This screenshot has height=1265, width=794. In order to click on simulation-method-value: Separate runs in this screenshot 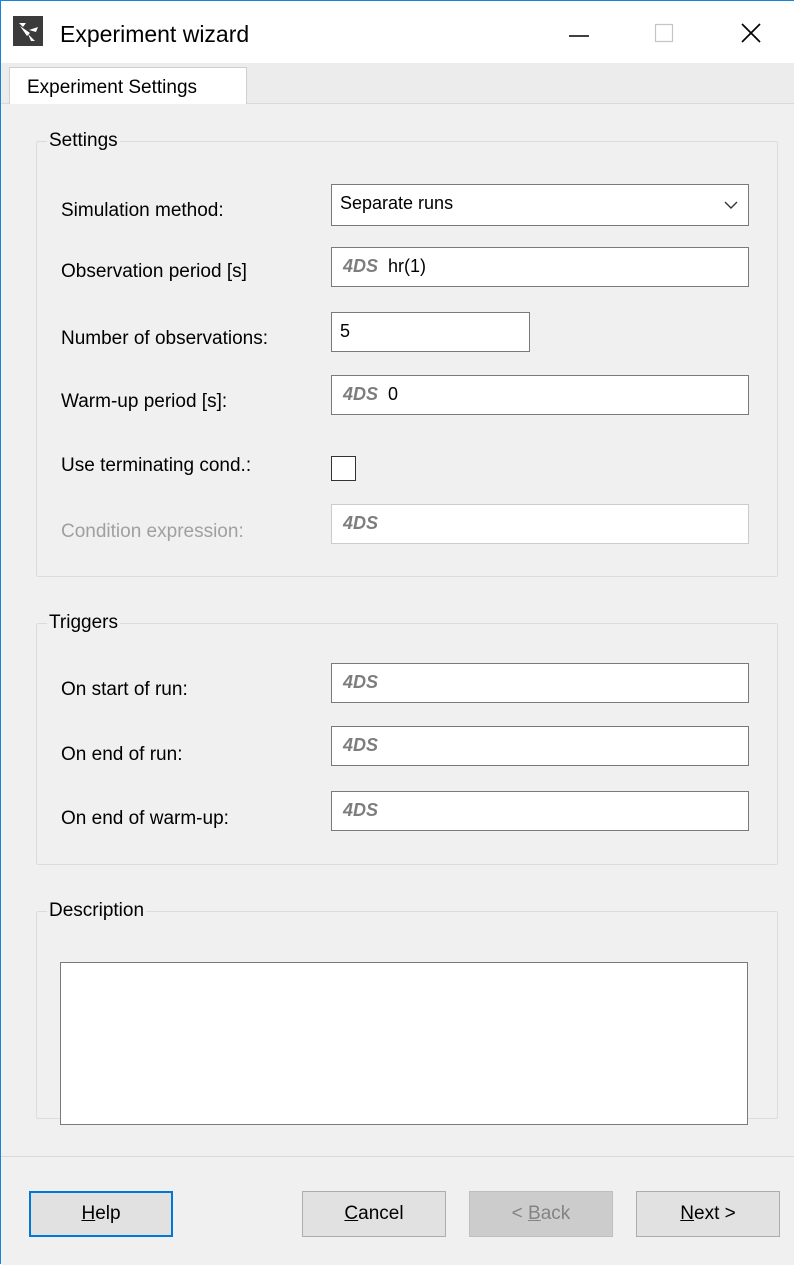, I will do `click(397, 203)`.